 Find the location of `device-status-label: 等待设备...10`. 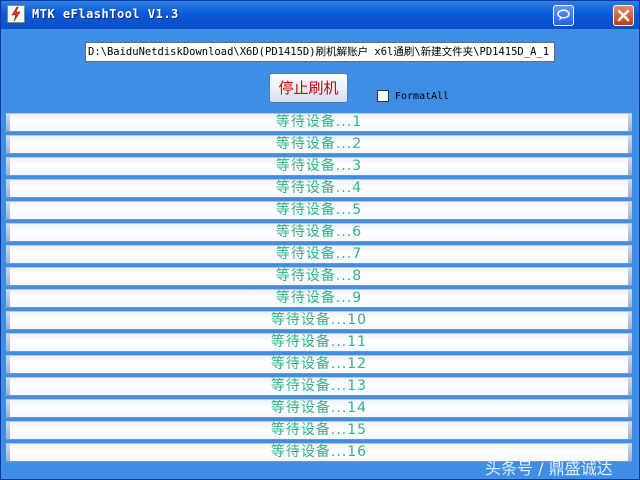

device-status-label: 等待设备...10 is located at coordinates (319, 320).